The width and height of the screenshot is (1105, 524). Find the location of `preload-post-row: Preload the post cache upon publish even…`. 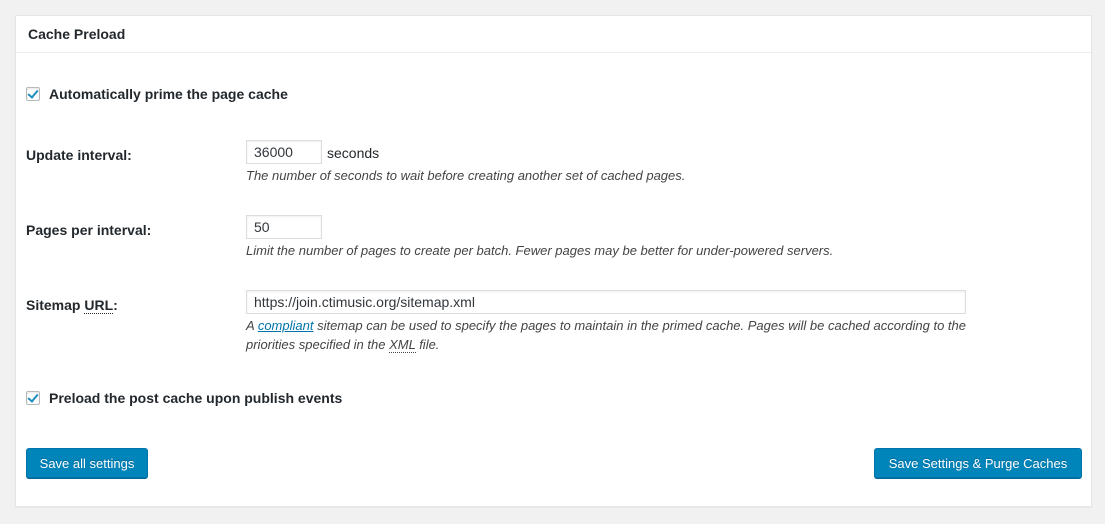

preload-post-row: Preload the post cache upon publish even… is located at coordinates (184, 398).